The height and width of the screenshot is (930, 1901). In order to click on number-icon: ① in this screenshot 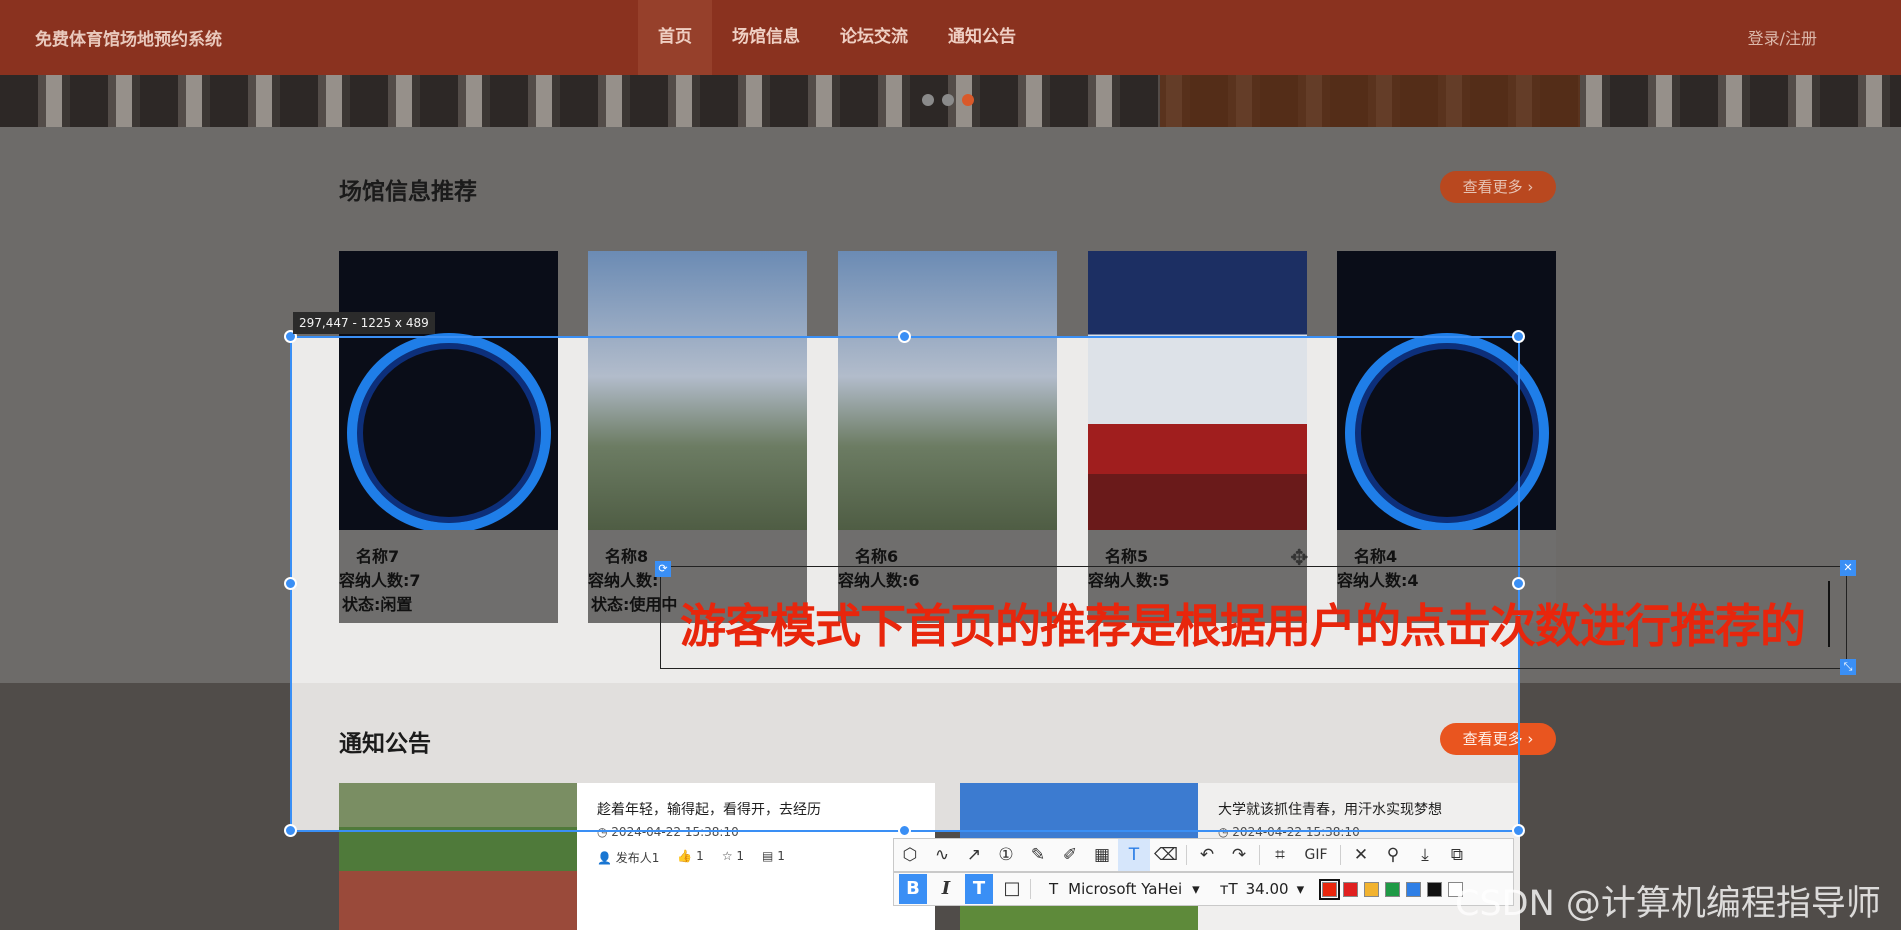, I will do `click(1006, 855)`.